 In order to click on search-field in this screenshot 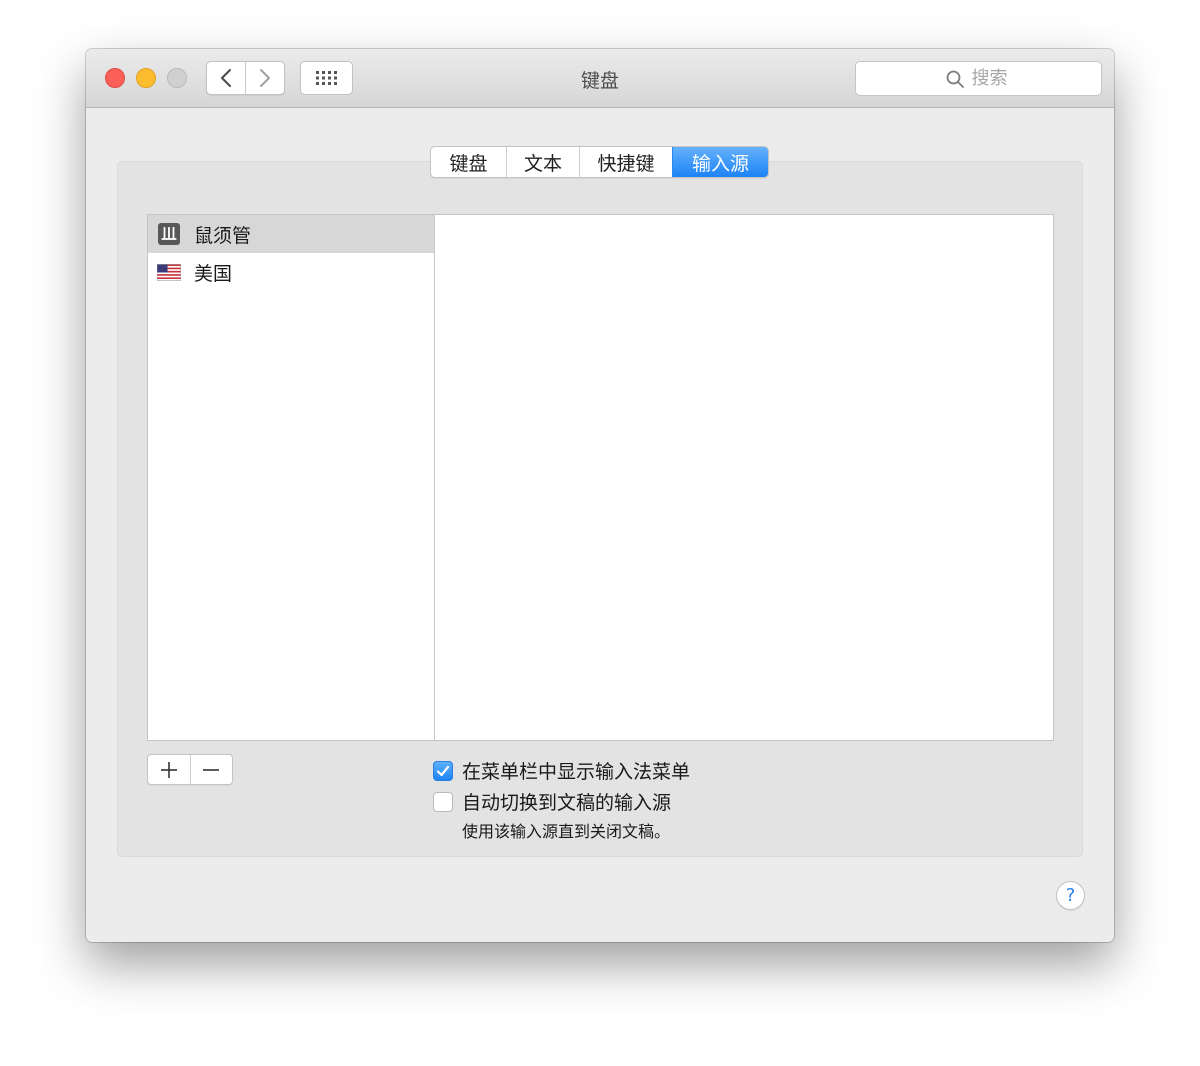, I will do `click(978, 78)`.